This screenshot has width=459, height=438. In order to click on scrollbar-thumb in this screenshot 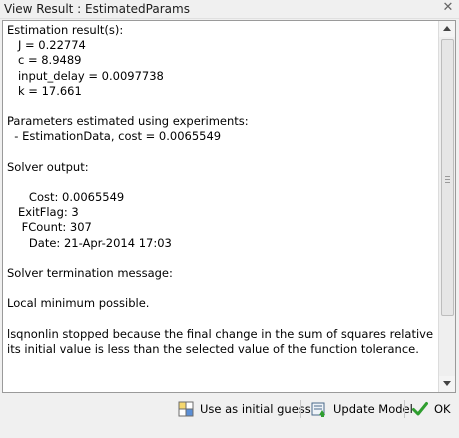, I will do `click(447, 177)`.